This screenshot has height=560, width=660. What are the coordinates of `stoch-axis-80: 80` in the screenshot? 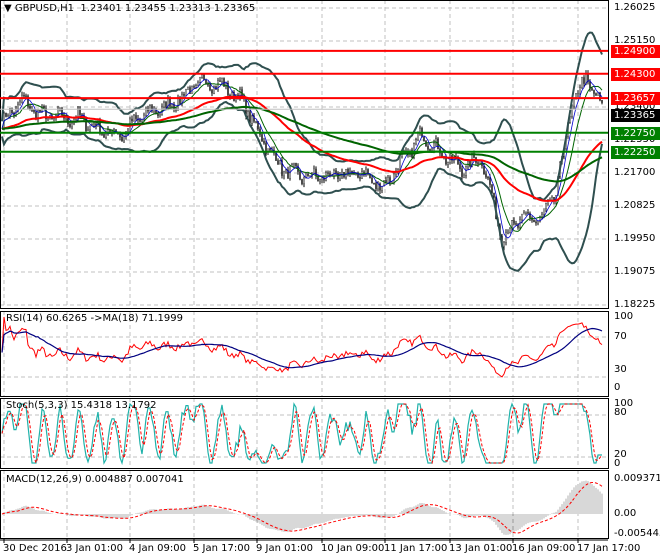 It's located at (620, 412).